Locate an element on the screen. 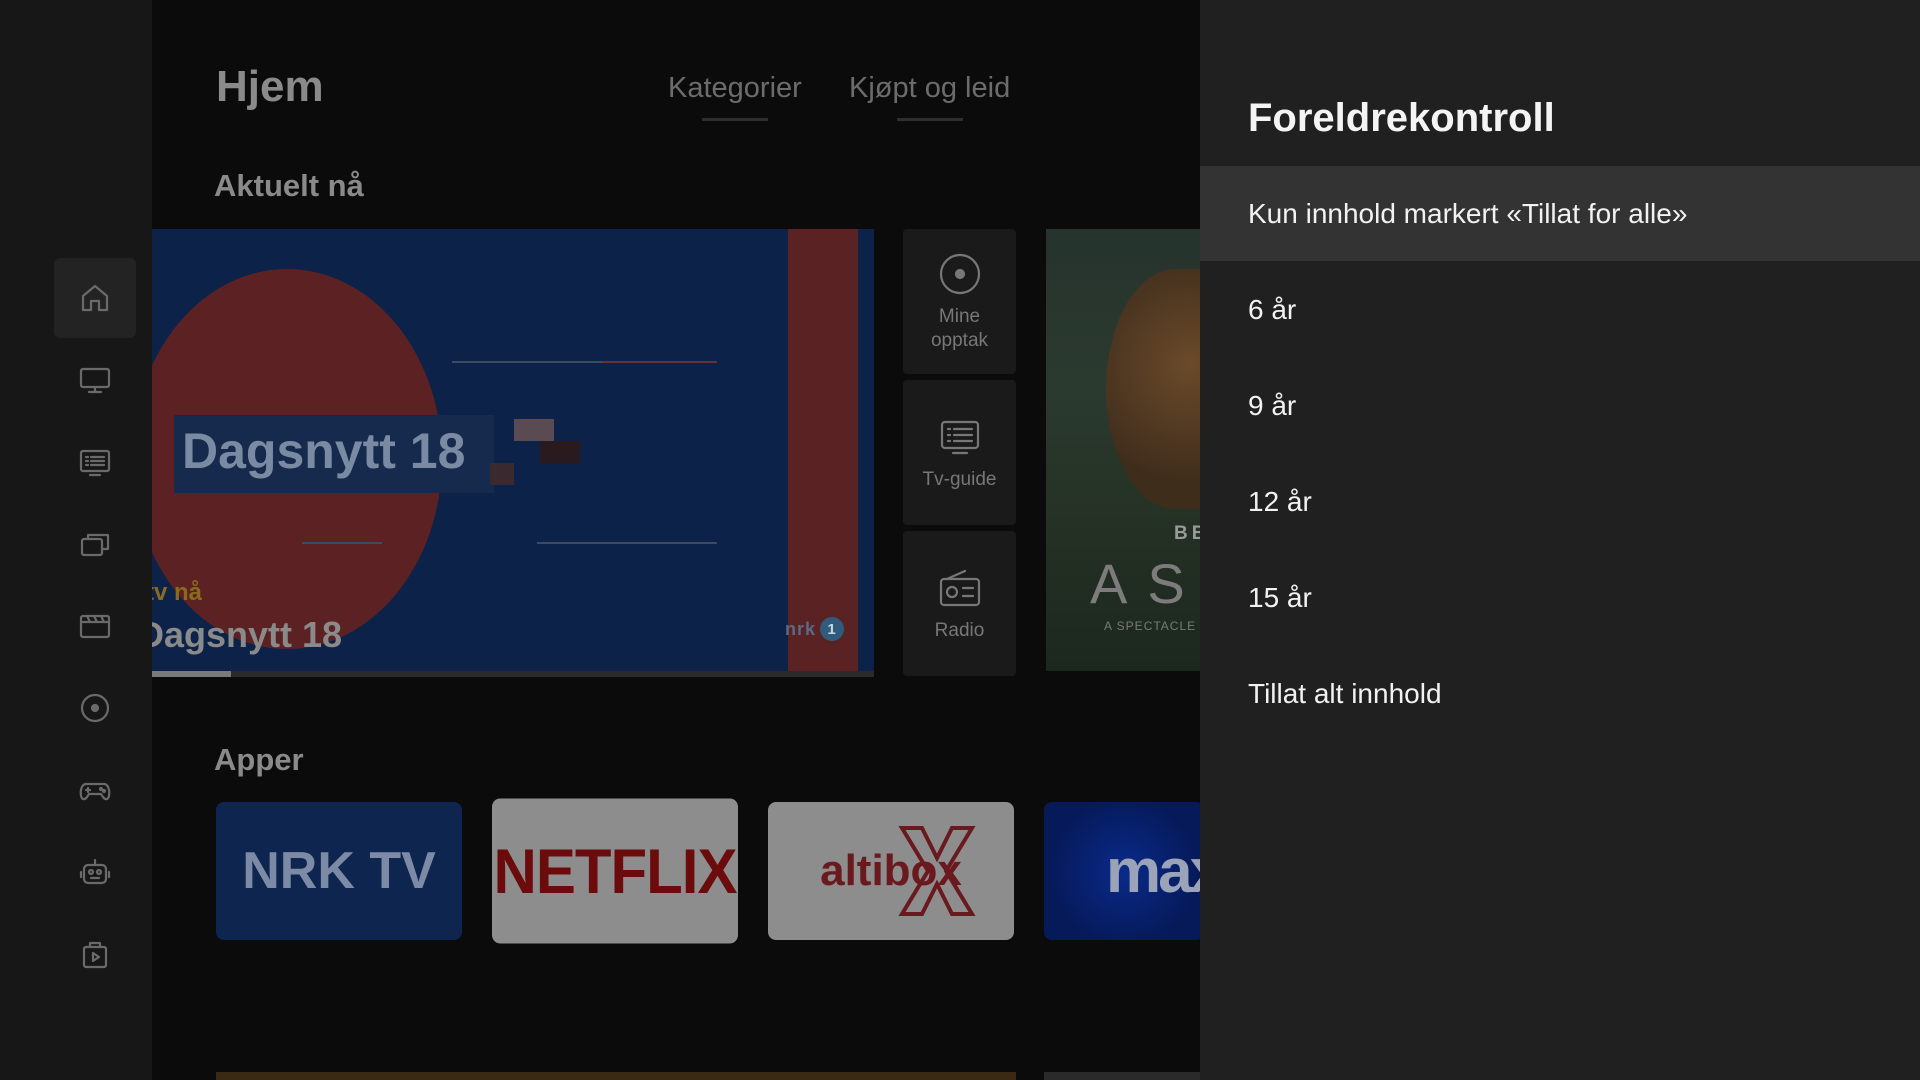  program-title: Dagsnytt 18 is located at coordinates (247, 634).